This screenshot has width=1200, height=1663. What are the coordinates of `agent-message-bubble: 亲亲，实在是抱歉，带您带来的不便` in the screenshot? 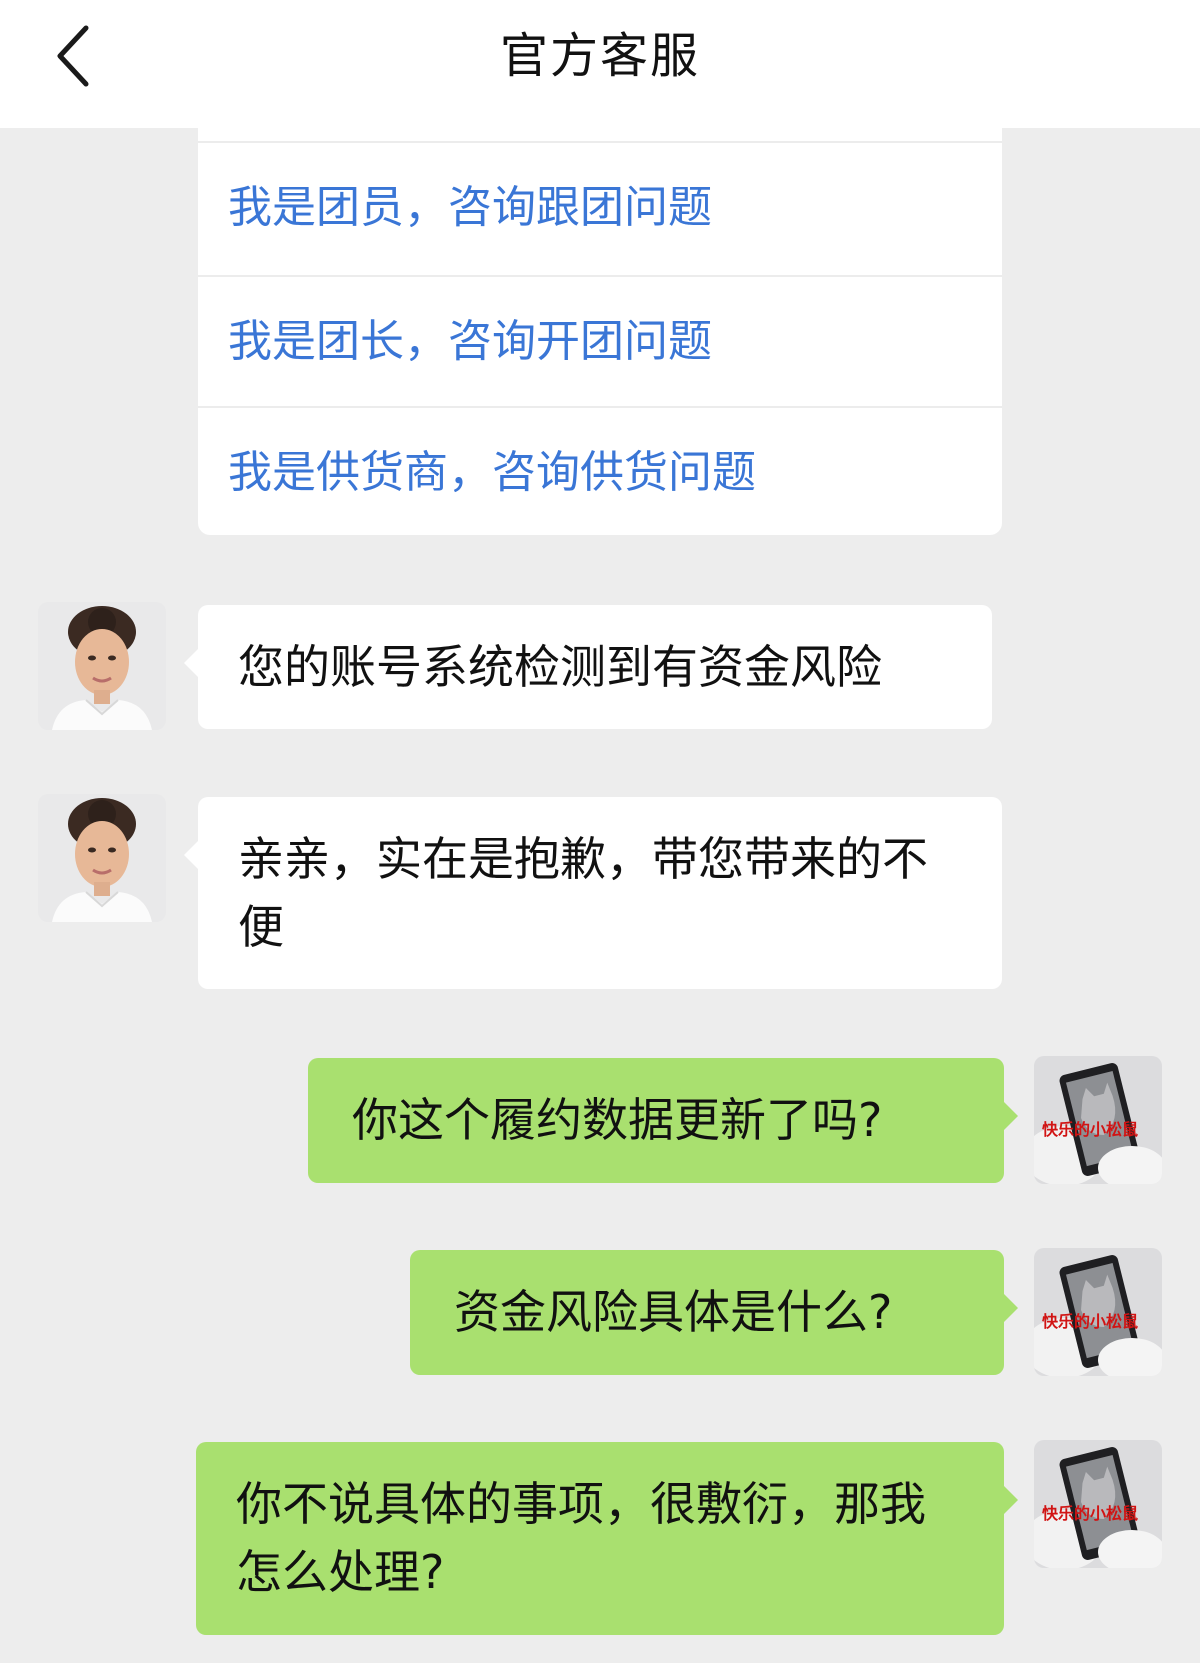 It's located at (593, 893).